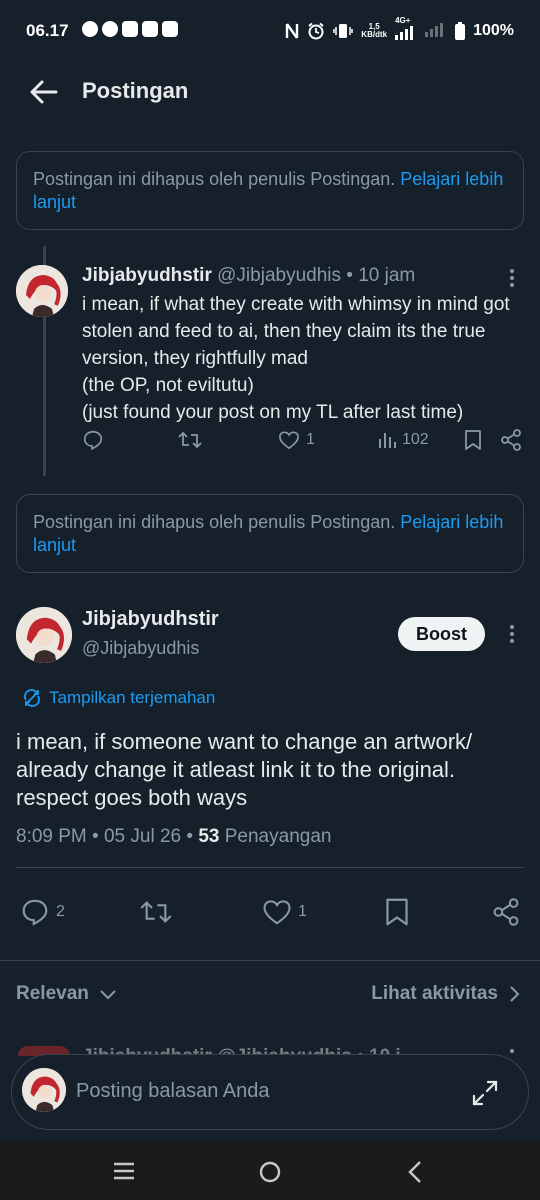 The width and height of the screenshot is (540, 1200). Describe the element at coordinates (32, 698) in the screenshot. I see `translate-icon` at that location.